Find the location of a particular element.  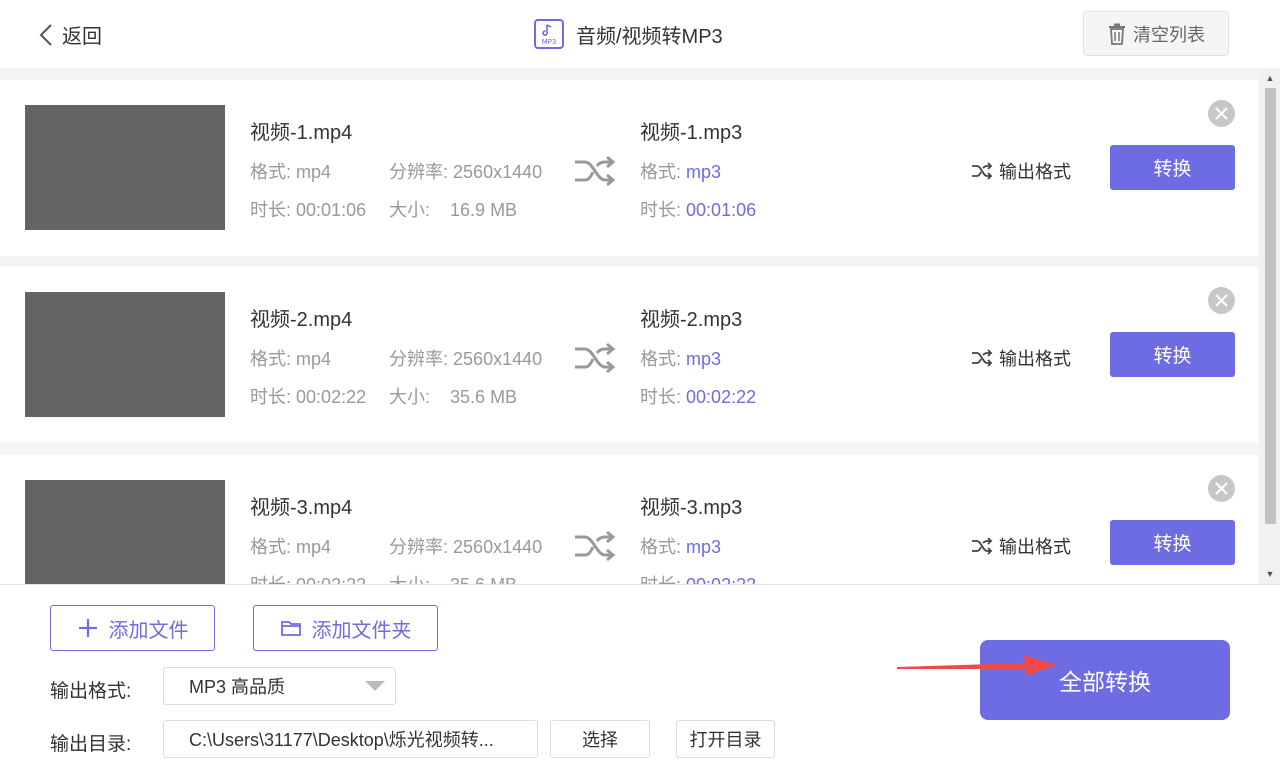

header-bar: 返回 MP3 音频/视频转MP3 清空列表 is located at coordinates (640, 34).